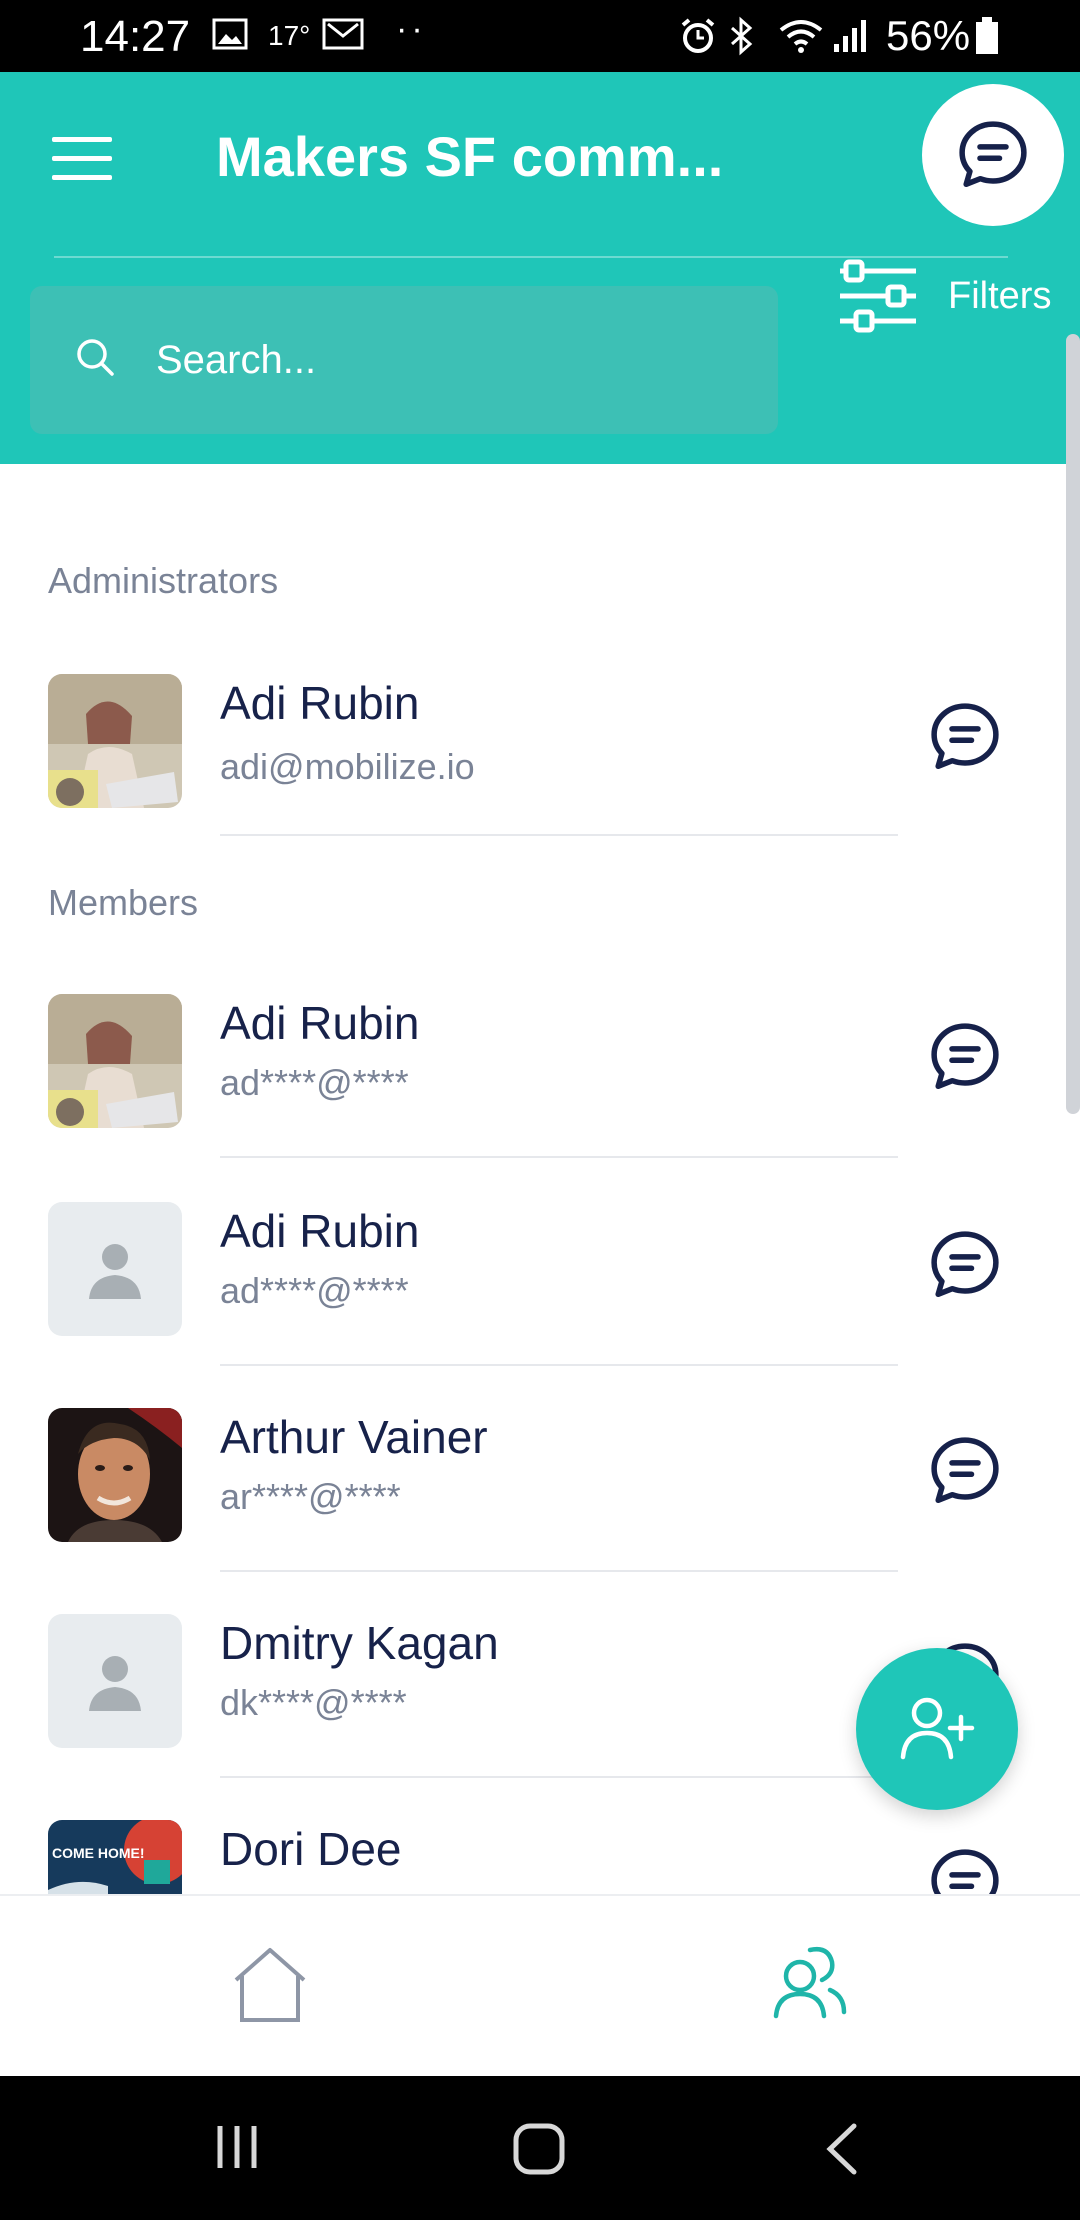 Image resolution: width=1080 pixels, height=2220 pixels. I want to click on status-more-dots: ··, so click(411, 29).